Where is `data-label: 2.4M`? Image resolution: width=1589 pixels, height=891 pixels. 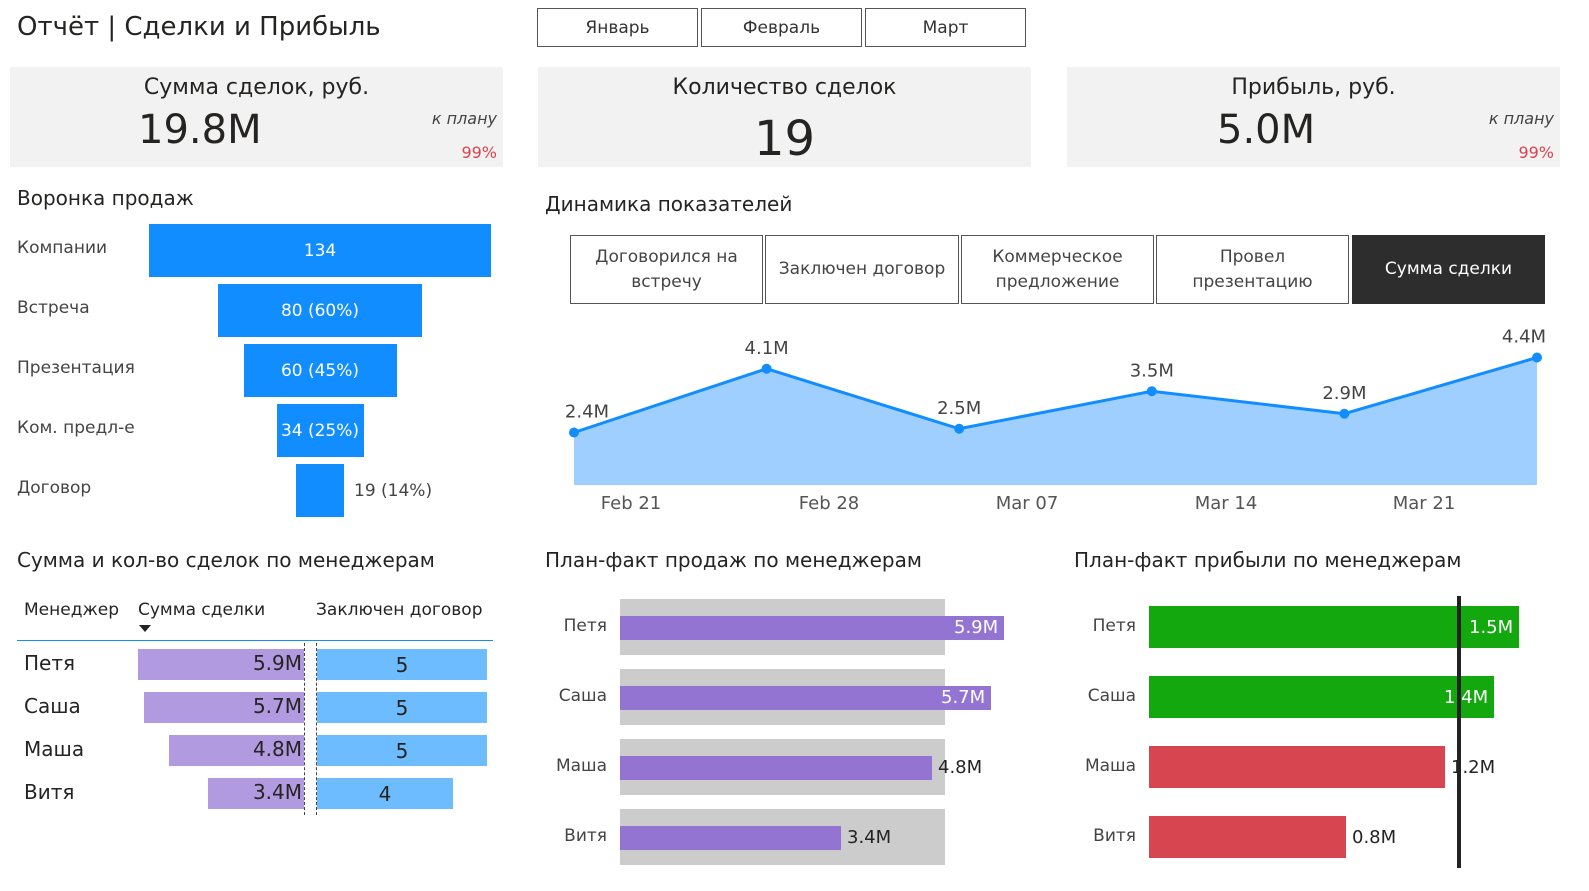 data-label: 2.4M is located at coordinates (587, 412).